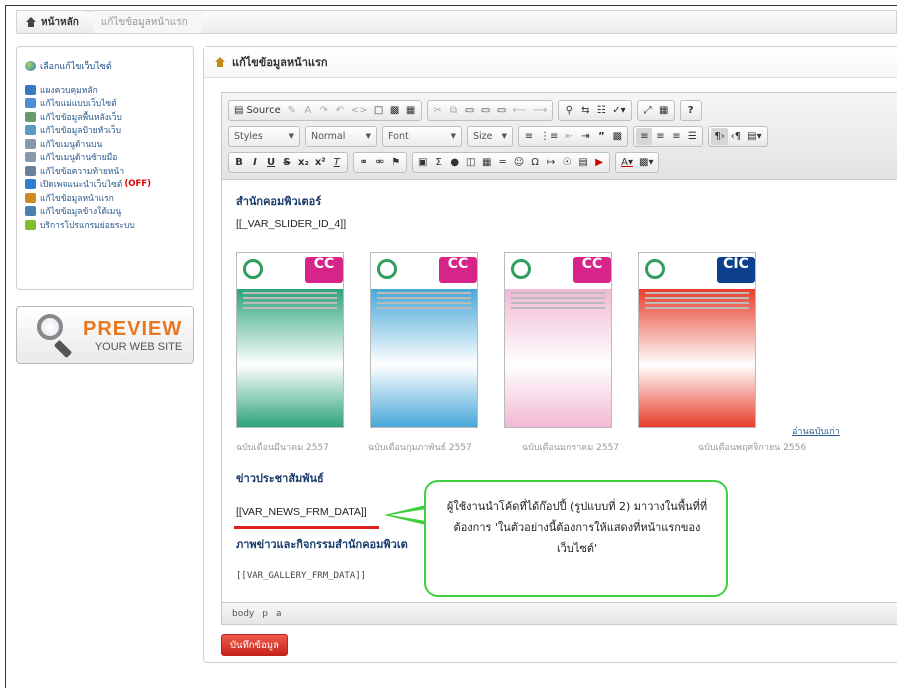 Image resolution: width=897 pixels, height=688 pixels. I want to click on code-snippet-icon: ▤, so click(583, 162).